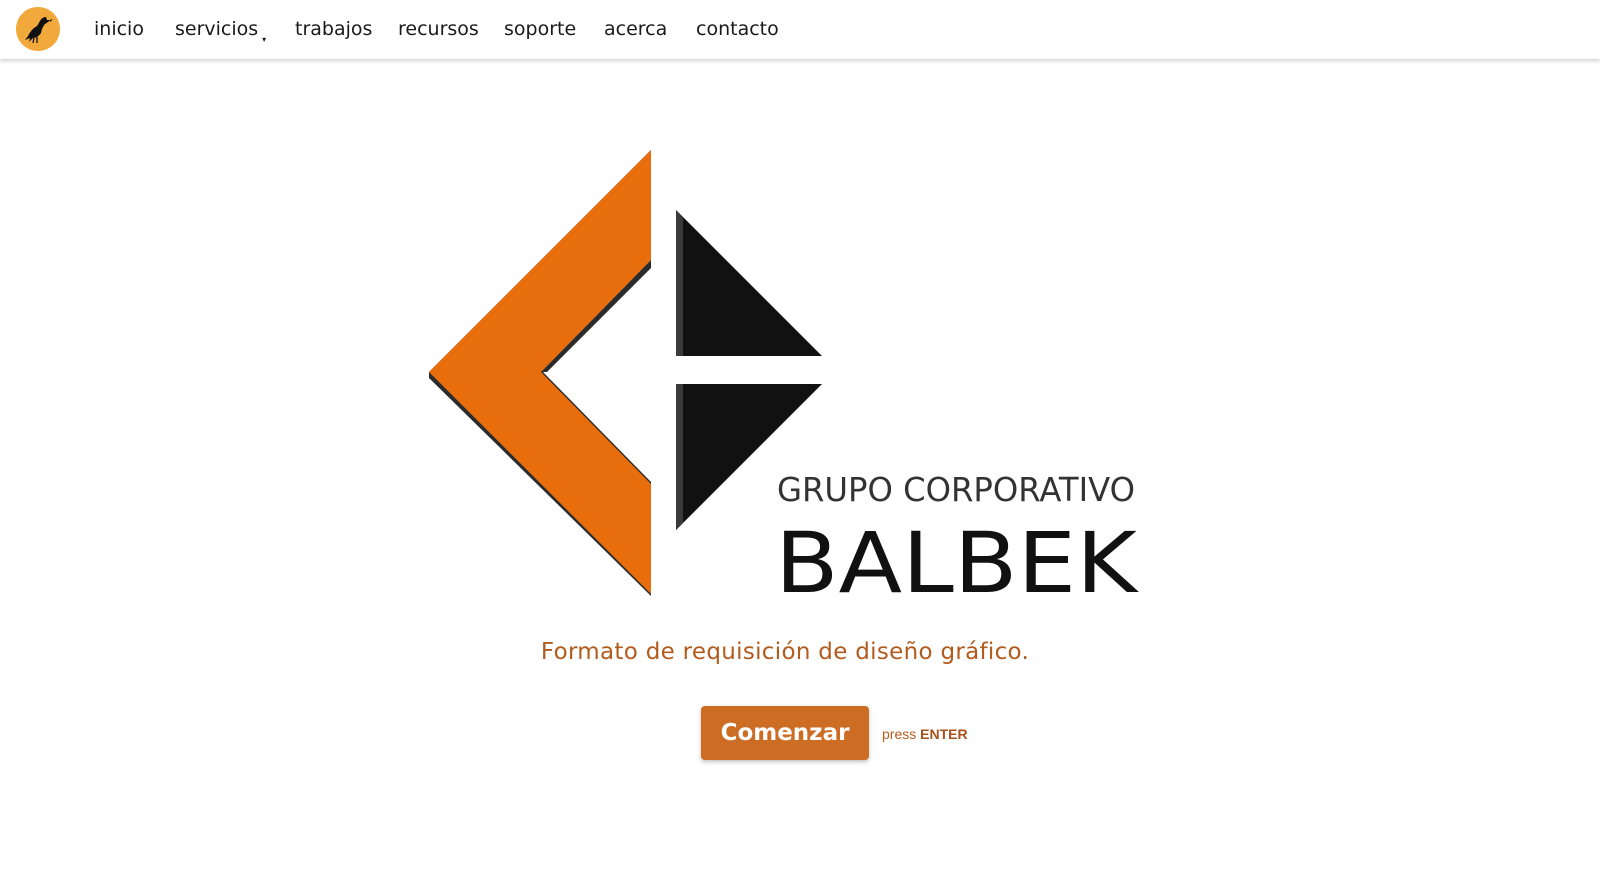  What do you see at coordinates (119, 29) in the screenshot?
I see `nav-link-inicio: inicio` at bounding box center [119, 29].